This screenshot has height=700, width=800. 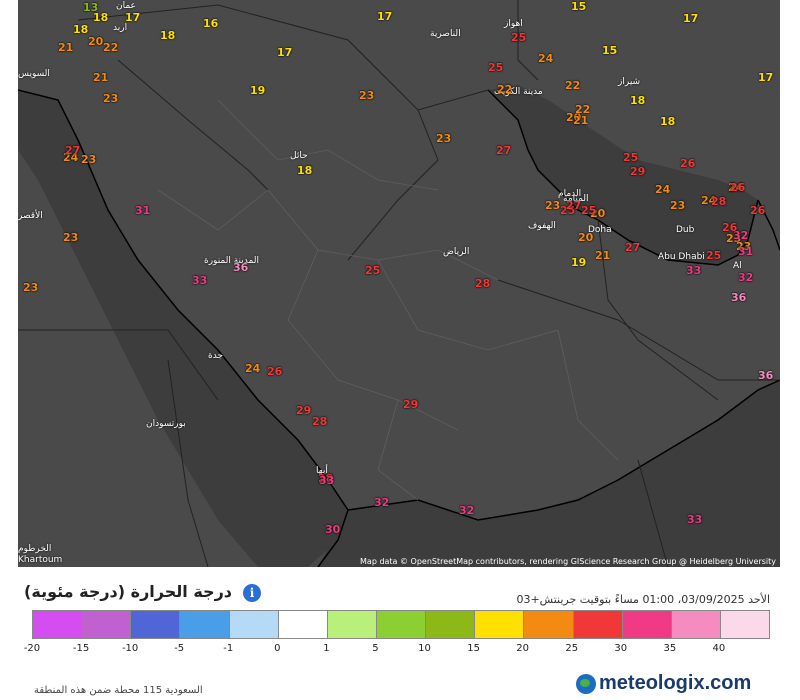 I want to click on city-label: Abu Dhabi, so click(x=681, y=257).